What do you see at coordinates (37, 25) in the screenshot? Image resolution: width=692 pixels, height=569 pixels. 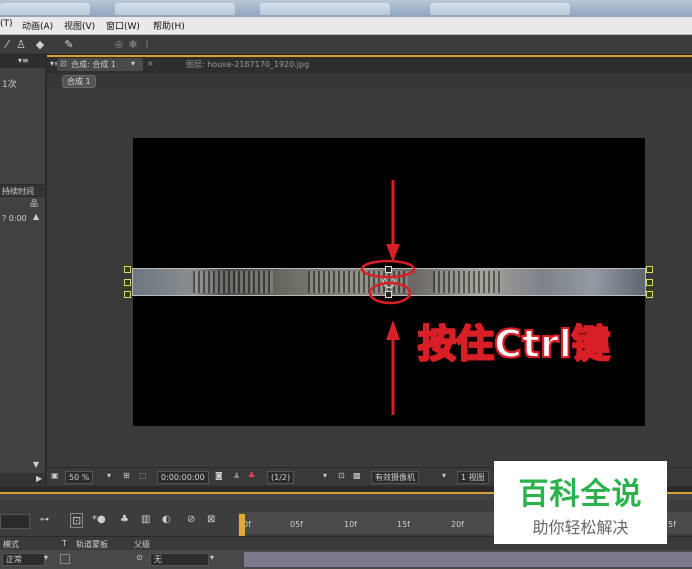 I see `menu-item-animation: 动画(A)` at bounding box center [37, 25].